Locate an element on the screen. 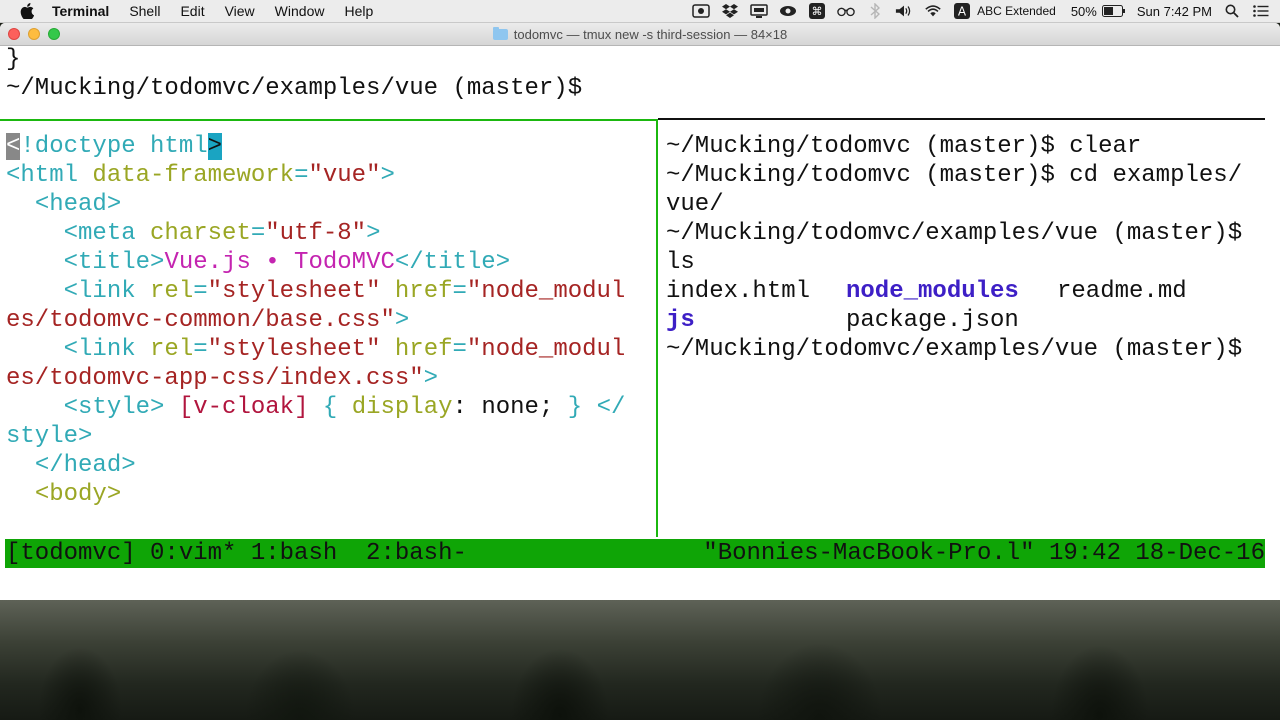  ls-entry-directory: js is located at coordinates (680, 320).